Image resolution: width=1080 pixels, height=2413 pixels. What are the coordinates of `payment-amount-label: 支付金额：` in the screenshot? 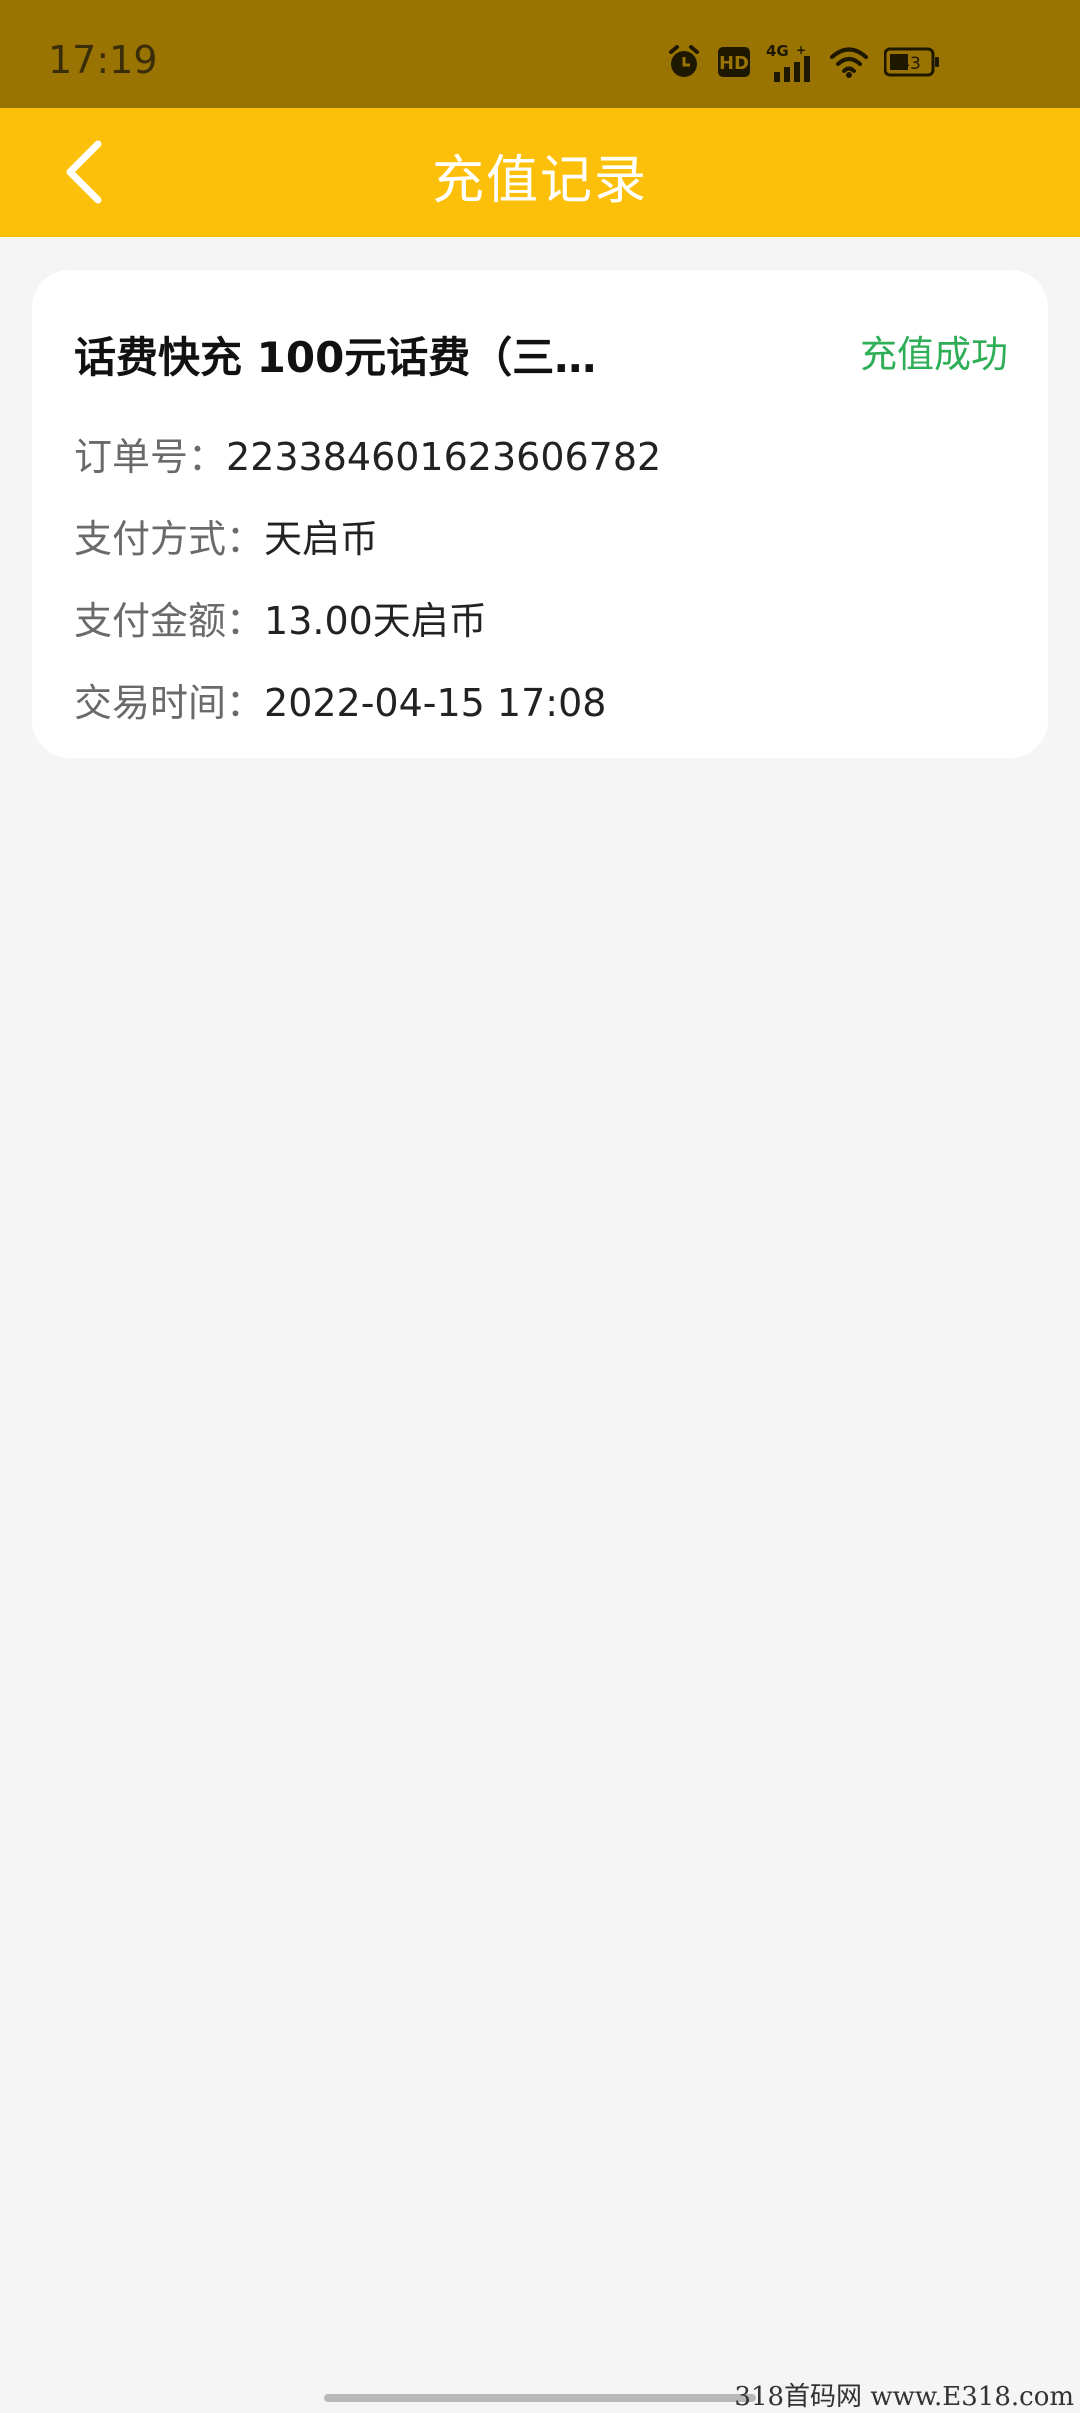 It's located at (169, 621).